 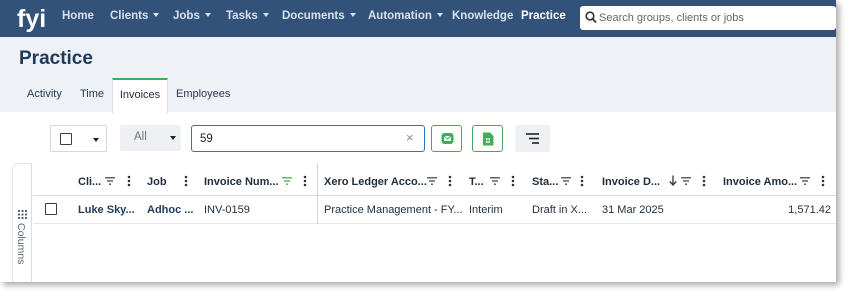 I want to click on sort-options-button, so click(x=532, y=138).